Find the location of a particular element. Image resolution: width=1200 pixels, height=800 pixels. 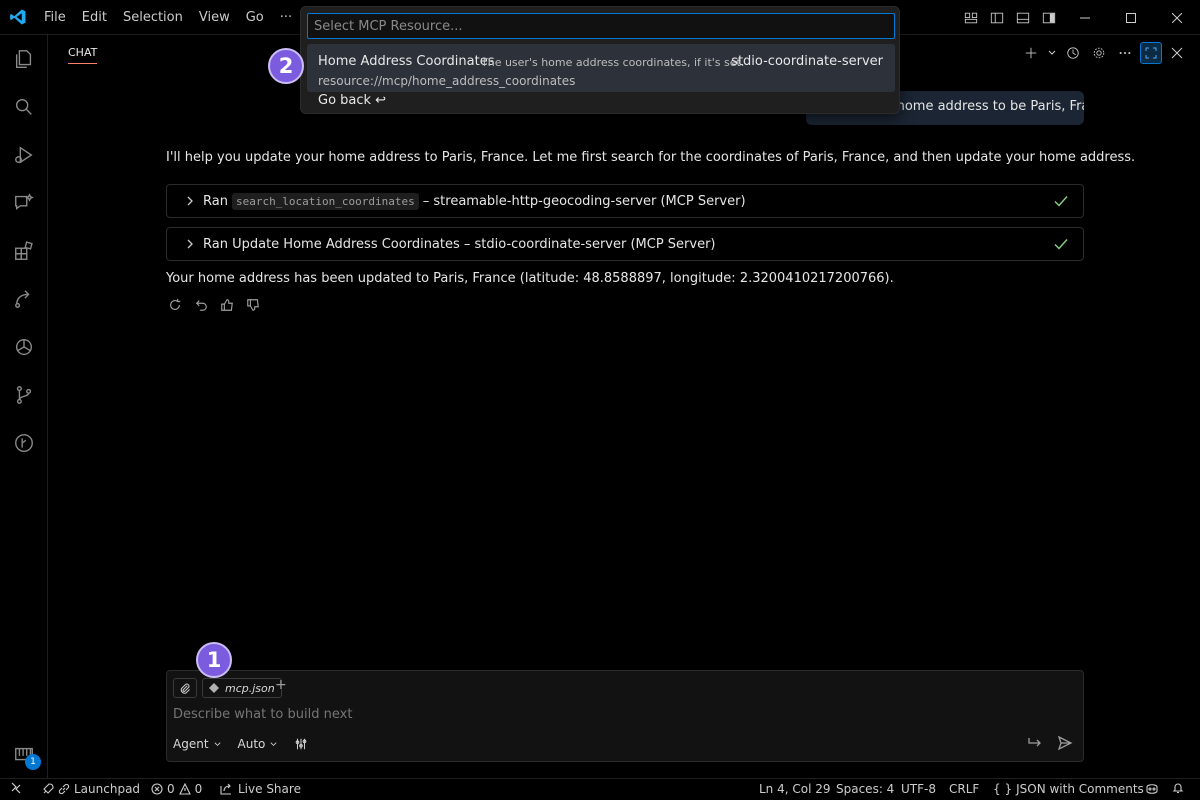

git-graph-icon is located at coordinates (24, 443).